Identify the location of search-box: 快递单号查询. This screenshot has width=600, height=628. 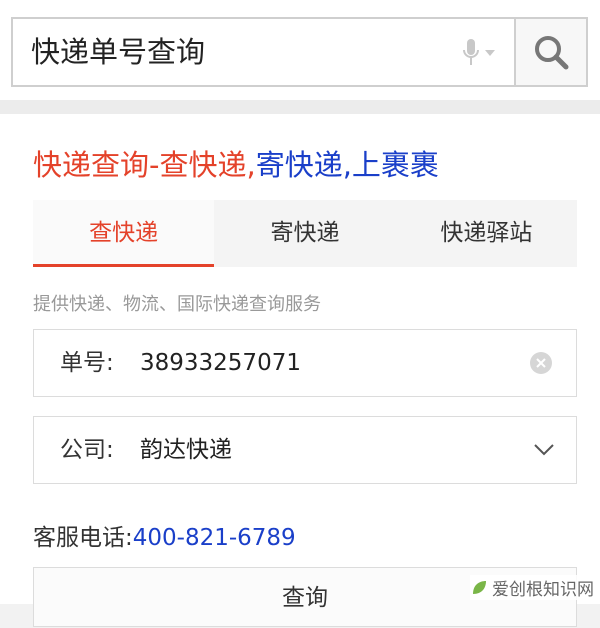
(263, 52).